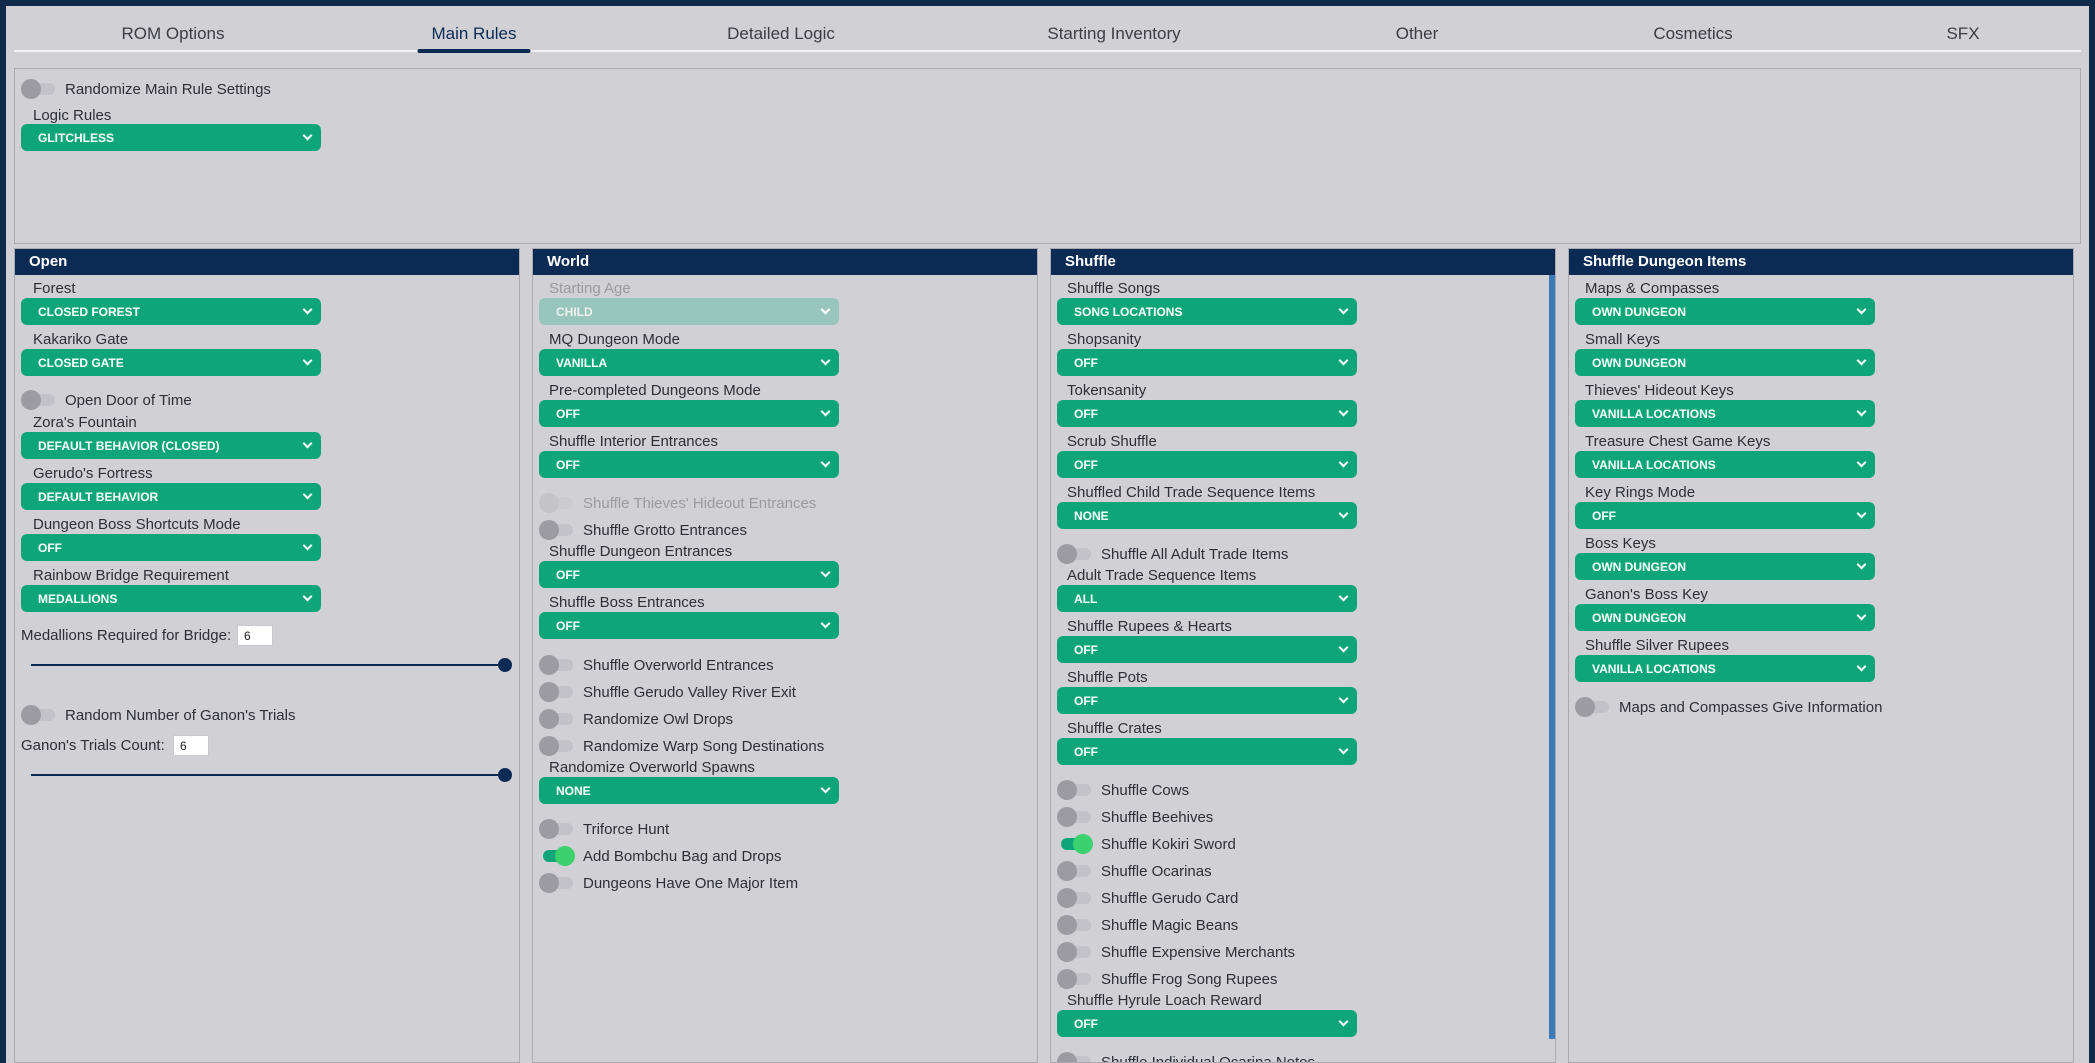 This screenshot has height=1063, width=2095. Describe the element at coordinates (689, 311) in the screenshot. I see `starting-age-select: CHILD` at that location.